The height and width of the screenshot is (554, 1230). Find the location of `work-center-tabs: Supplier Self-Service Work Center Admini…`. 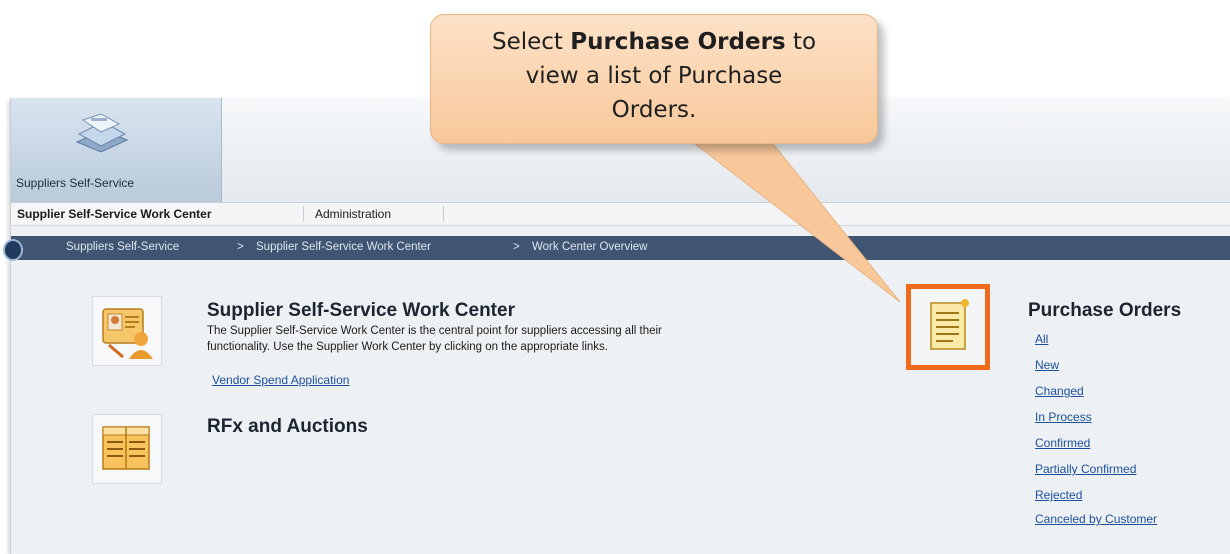

work-center-tabs: Supplier Self-Service Work Center Admini… is located at coordinates (620, 214).